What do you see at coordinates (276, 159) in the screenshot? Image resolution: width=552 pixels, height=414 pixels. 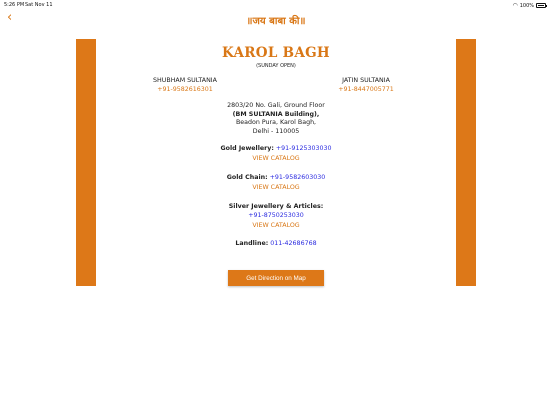 I see `gold-jewellery-catalog-link: VIEW CATALOG` at bounding box center [276, 159].